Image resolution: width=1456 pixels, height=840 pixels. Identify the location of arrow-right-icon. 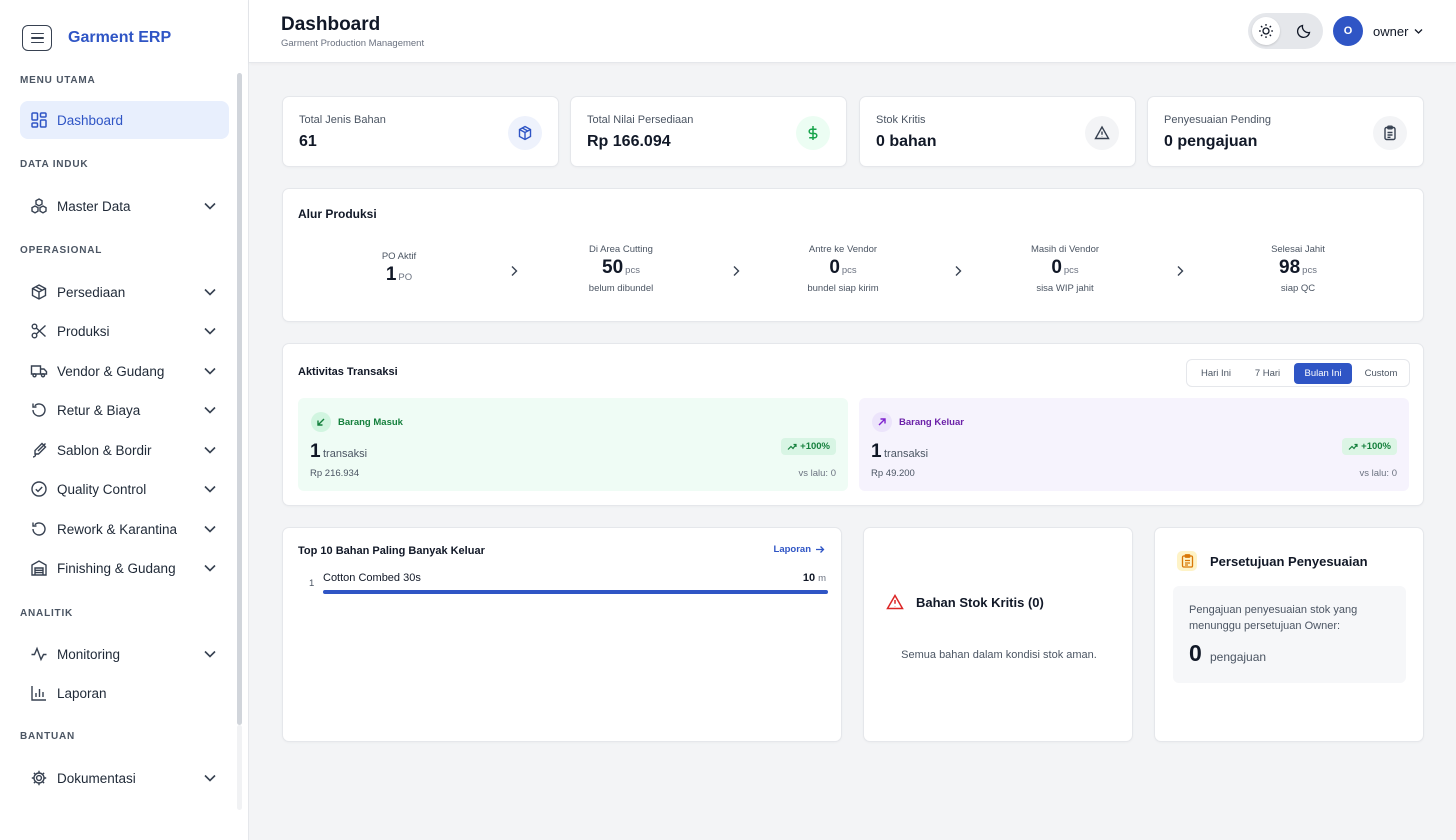
(820, 549).